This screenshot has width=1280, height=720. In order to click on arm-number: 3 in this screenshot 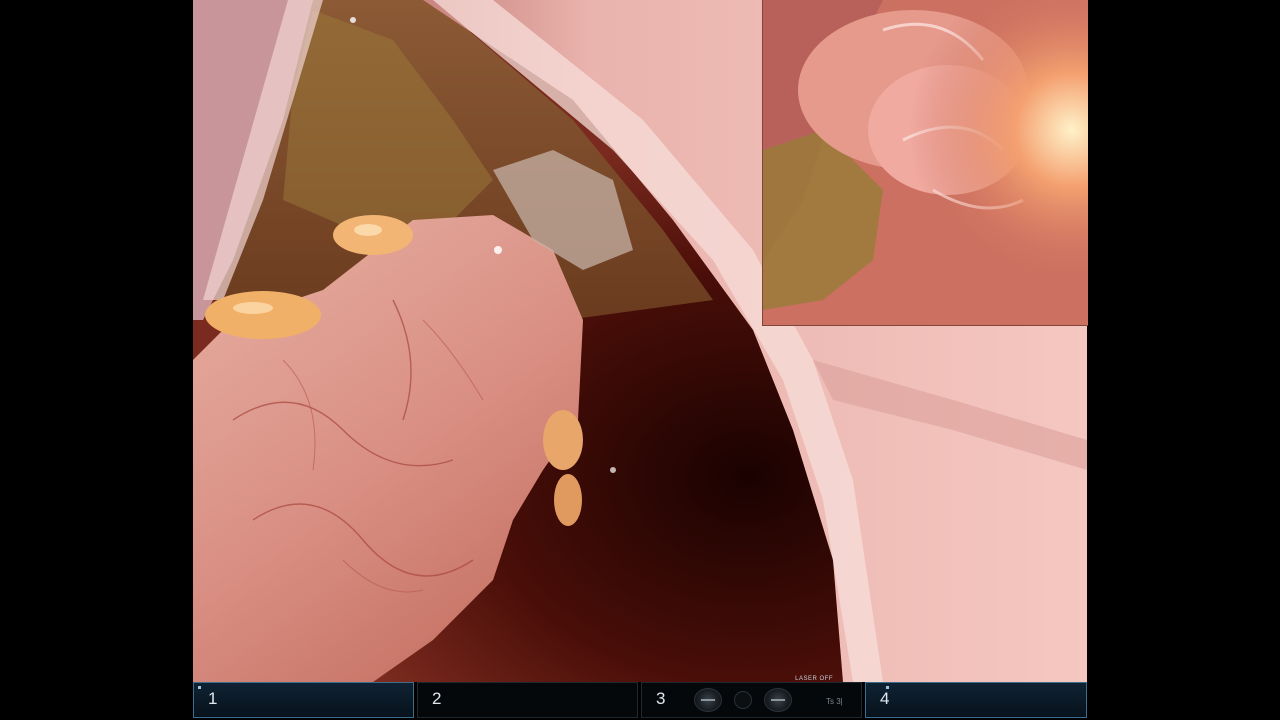, I will do `click(661, 698)`.